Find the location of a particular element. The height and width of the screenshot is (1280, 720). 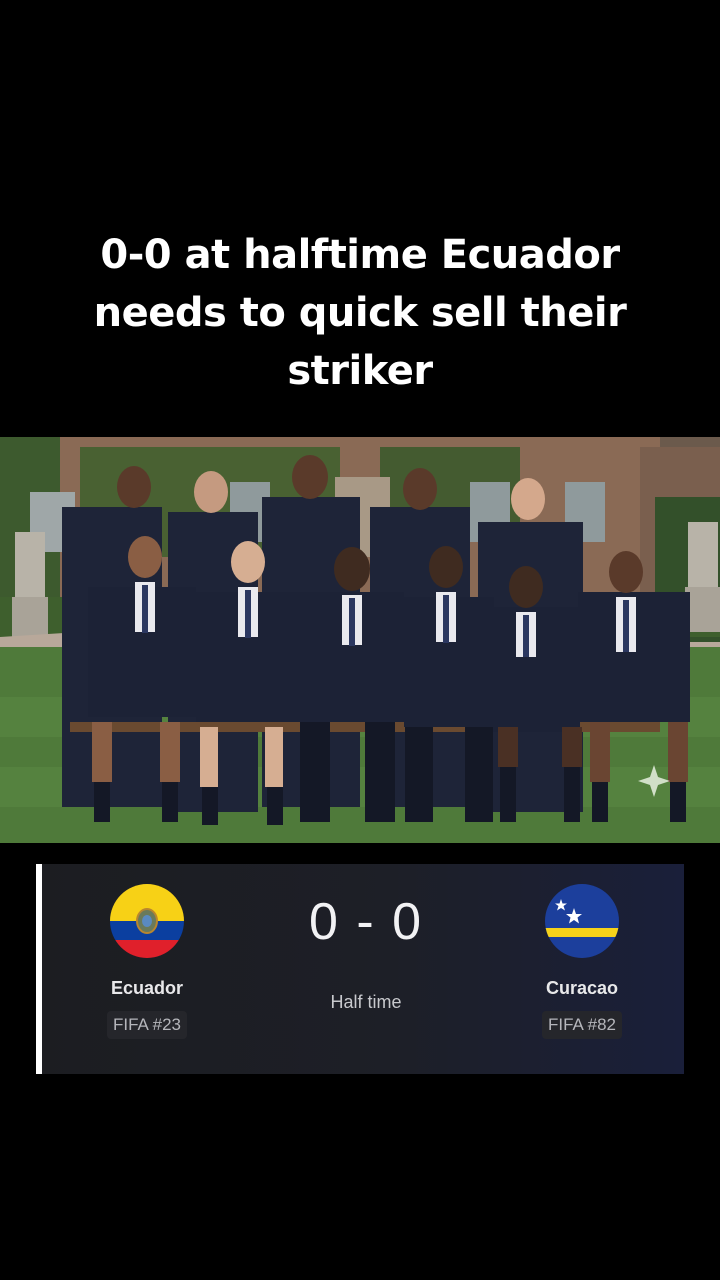

home-team: Ecuador FIFA #23 is located at coordinates (147, 961).